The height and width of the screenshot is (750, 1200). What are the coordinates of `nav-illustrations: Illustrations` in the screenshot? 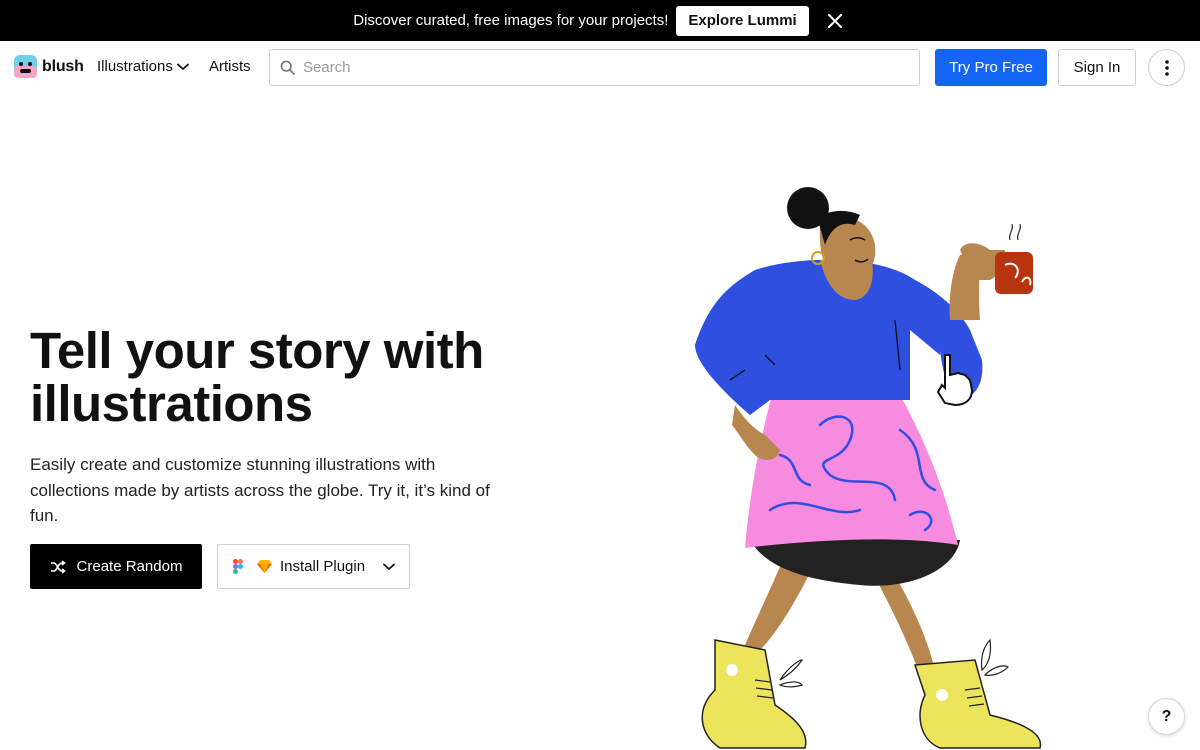 It's located at (143, 66).